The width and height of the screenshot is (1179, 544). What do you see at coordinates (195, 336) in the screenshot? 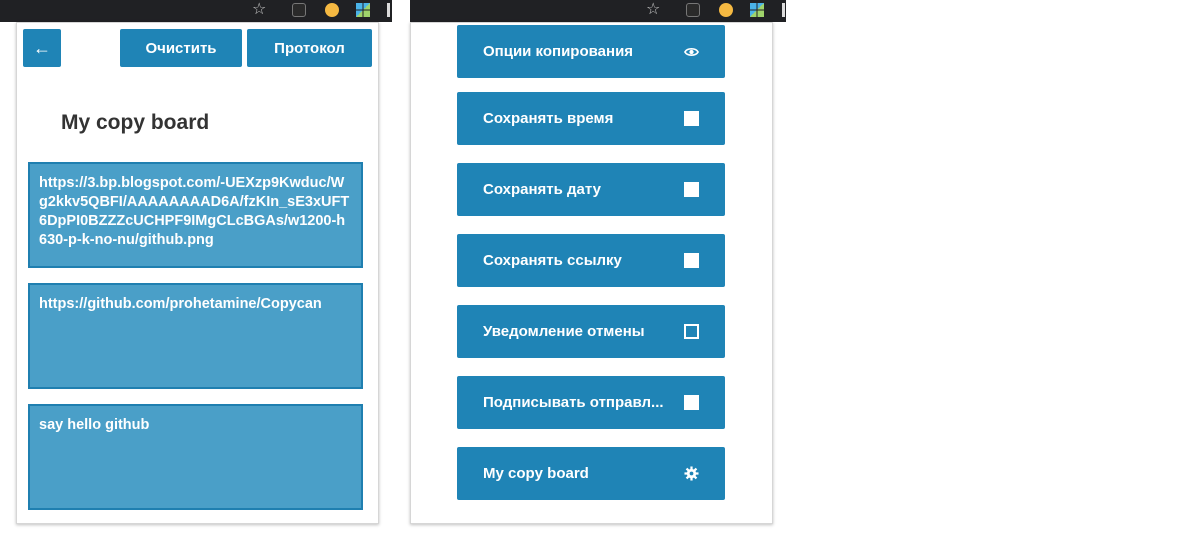
I see `clip-item: https://github.com/prohetamine/Copycan` at bounding box center [195, 336].